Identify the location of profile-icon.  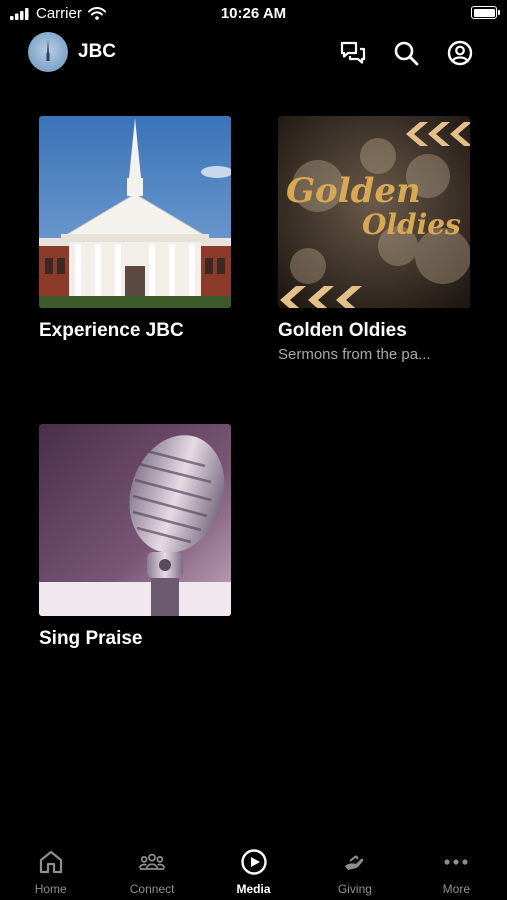
(460, 53).